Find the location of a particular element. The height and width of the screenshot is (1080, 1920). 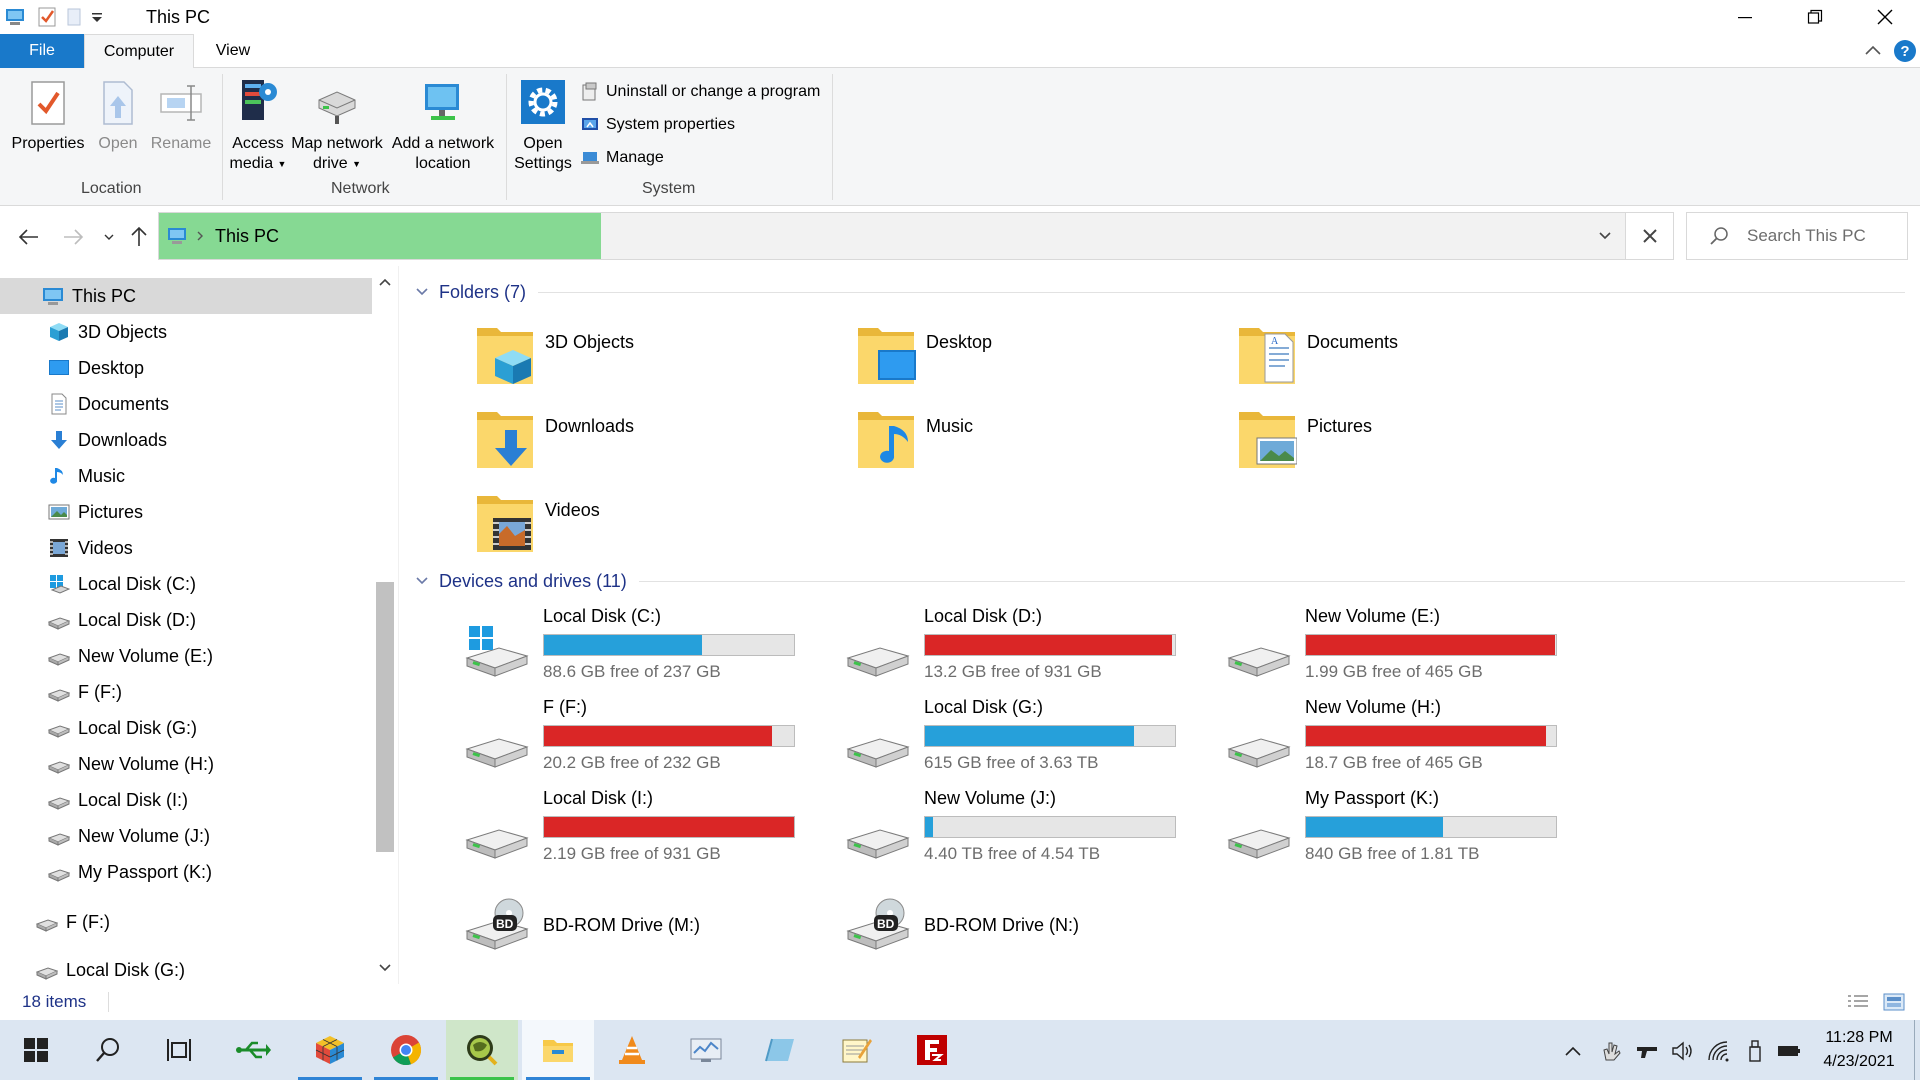

tab-file: File is located at coordinates (42, 51).